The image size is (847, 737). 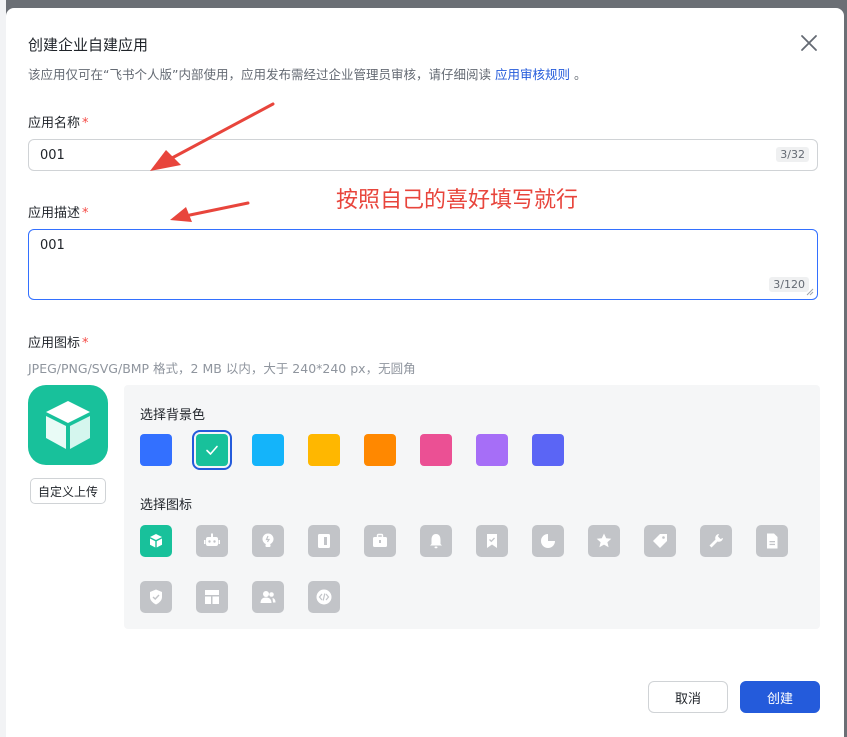 I want to click on annotation-text: 按照自己的喜好填写就行, so click(x=457, y=200).